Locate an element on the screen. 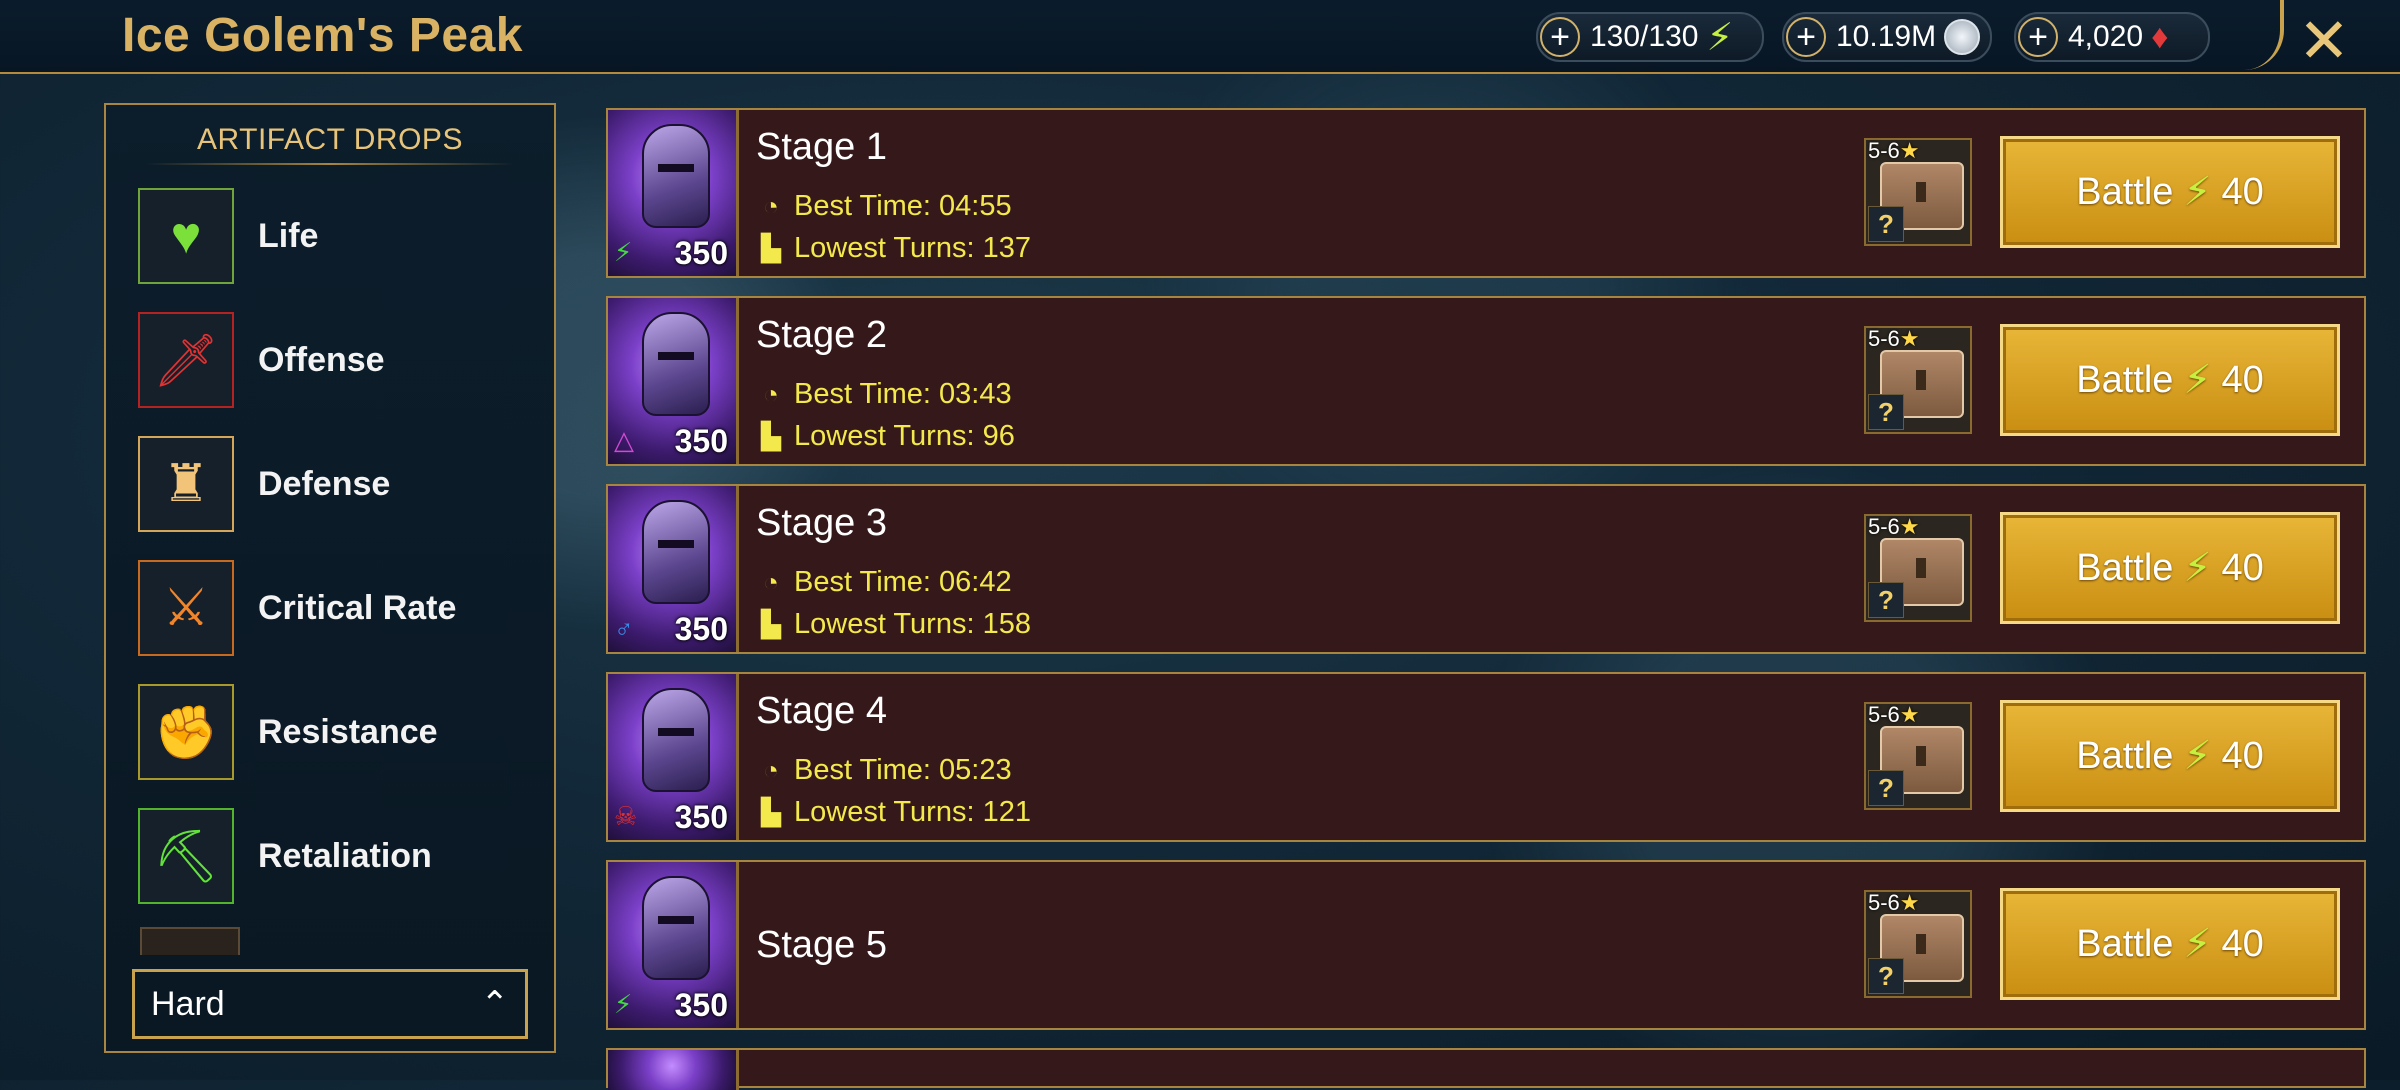 This screenshot has width=2400, height=1090. lowest-turns: ▙ Lowest Turns: 158 is located at coordinates (893, 624).